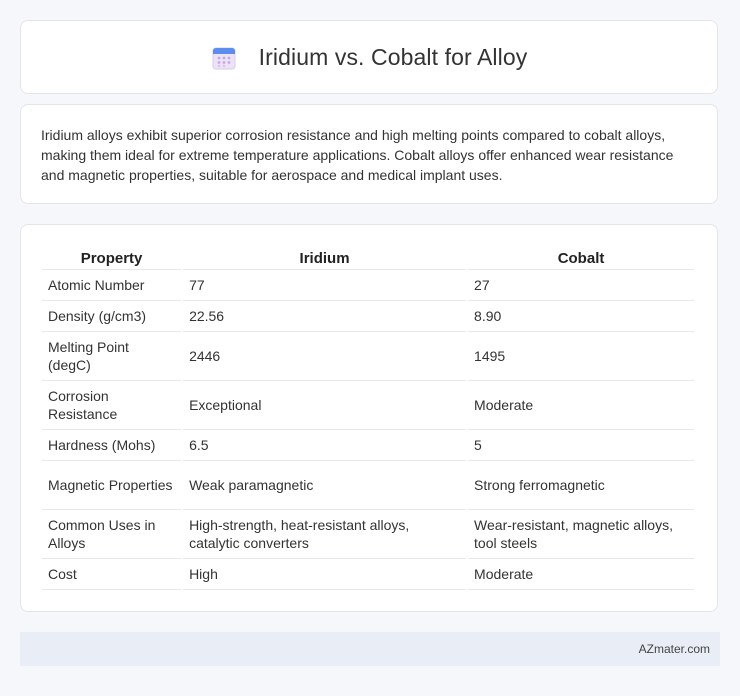  Describe the element at coordinates (112, 485) in the screenshot. I see `row-label: Magnetic Properties` at that location.